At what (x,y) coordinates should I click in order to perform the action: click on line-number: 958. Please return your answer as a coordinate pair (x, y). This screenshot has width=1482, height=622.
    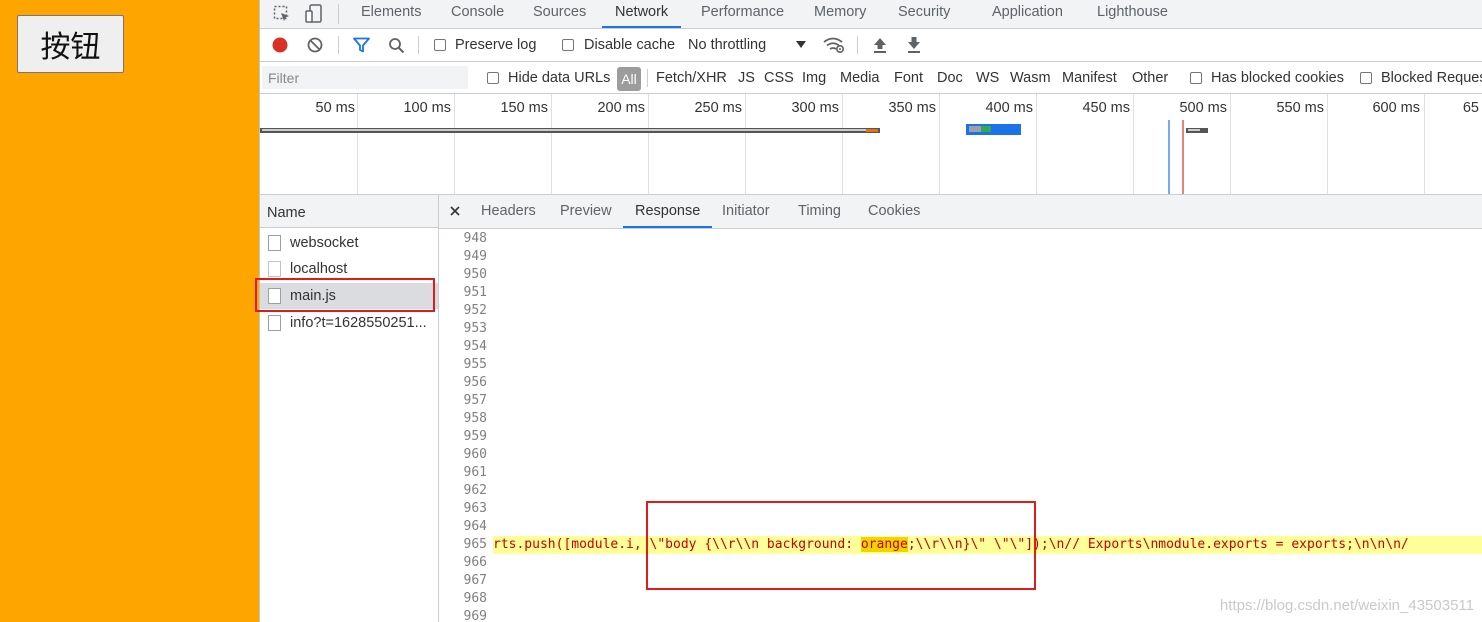
    Looking at the image, I should click on (475, 418).